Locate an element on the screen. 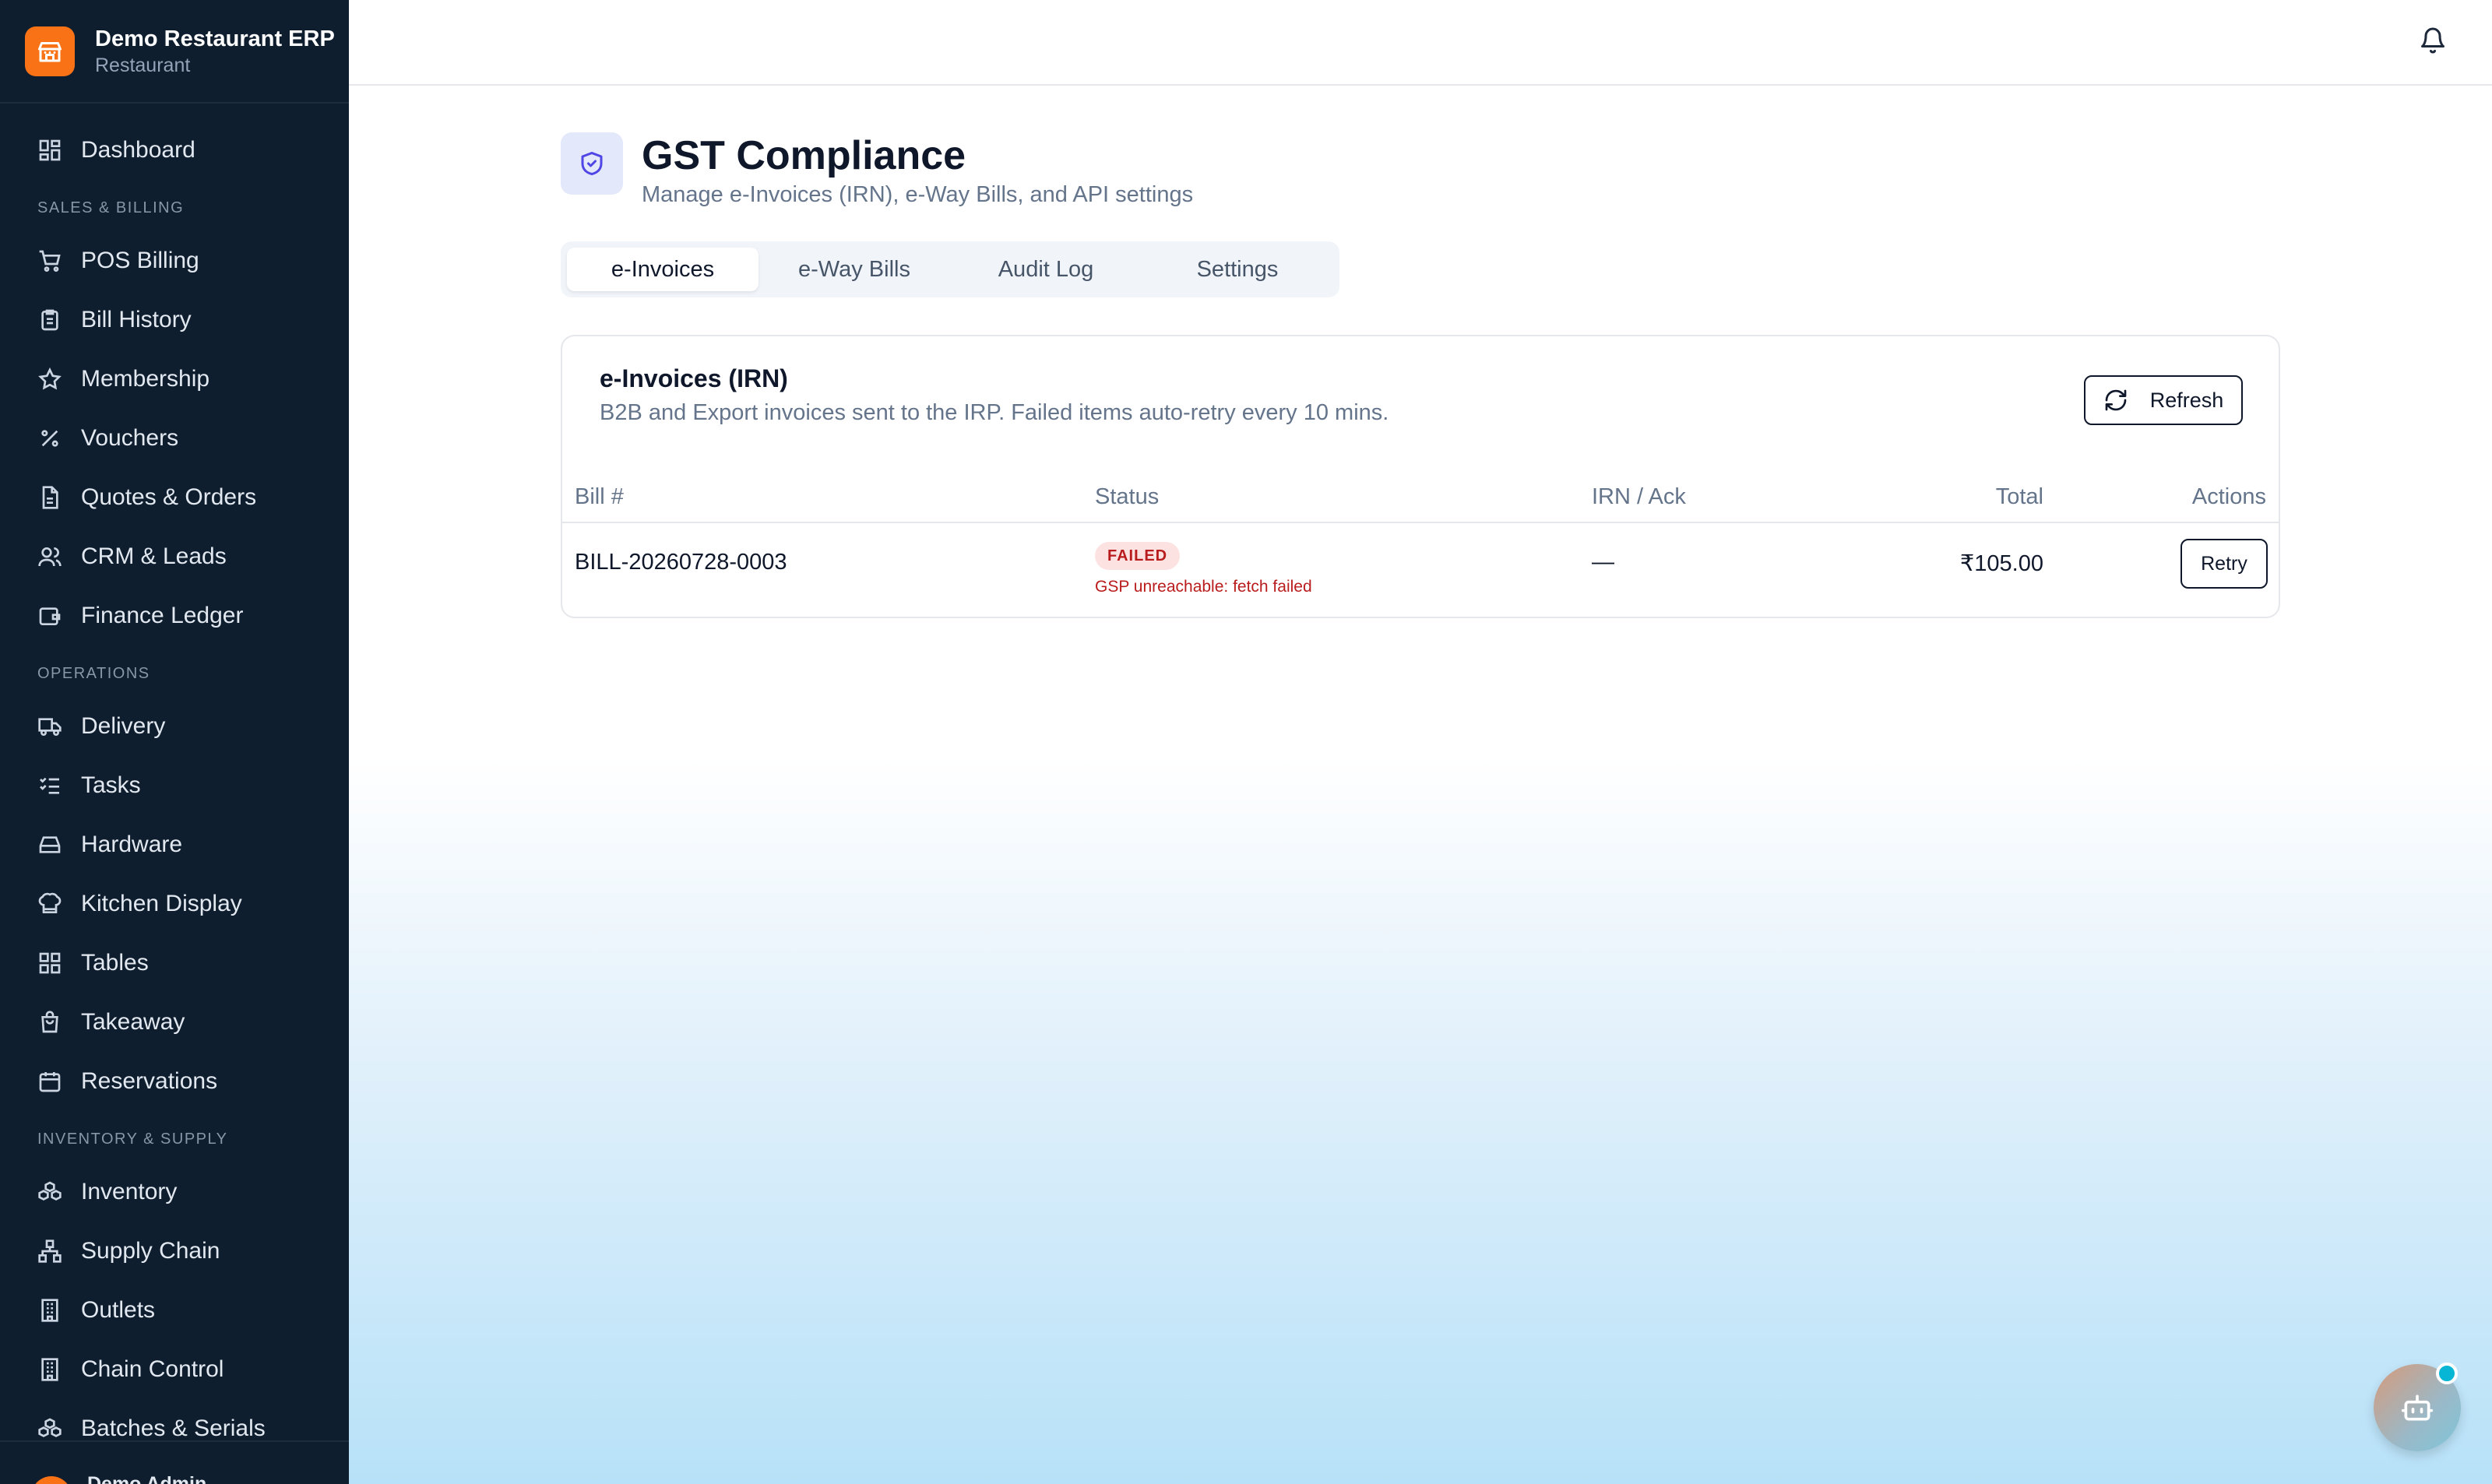  sidebar-item-label: Takeaway is located at coordinates (133, 1022).